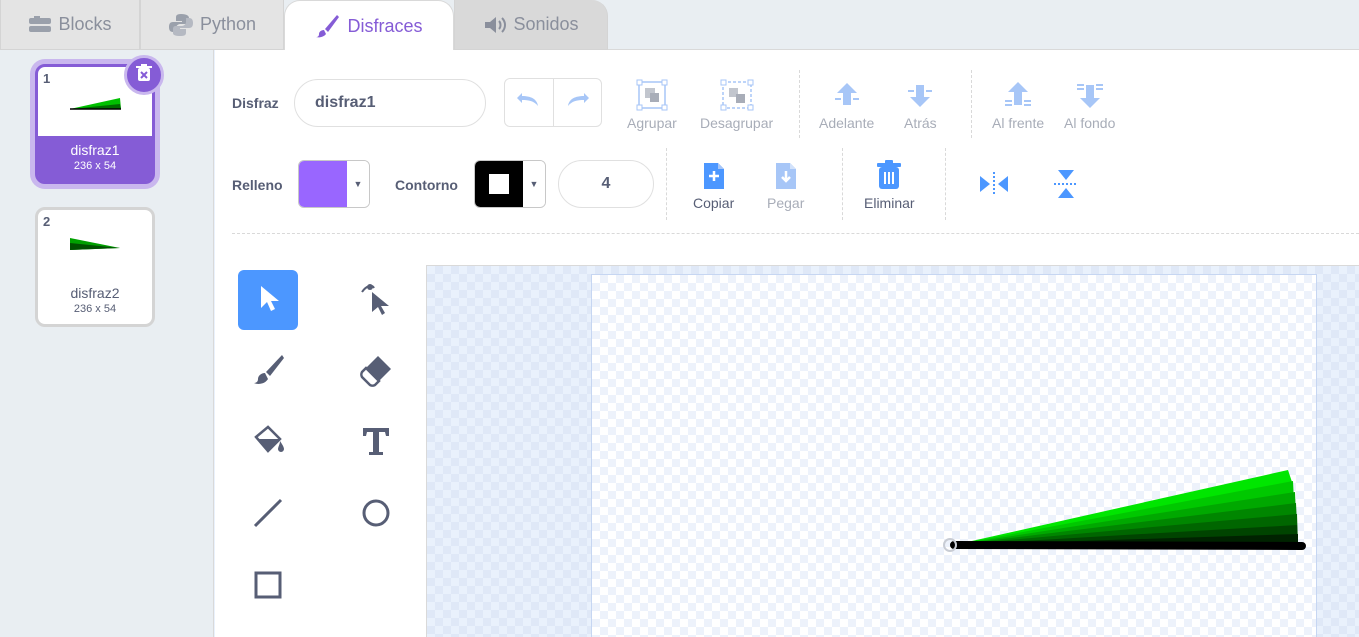 The width and height of the screenshot is (1359, 637). What do you see at coordinates (181, 25) in the screenshot?
I see `python-icon` at bounding box center [181, 25].